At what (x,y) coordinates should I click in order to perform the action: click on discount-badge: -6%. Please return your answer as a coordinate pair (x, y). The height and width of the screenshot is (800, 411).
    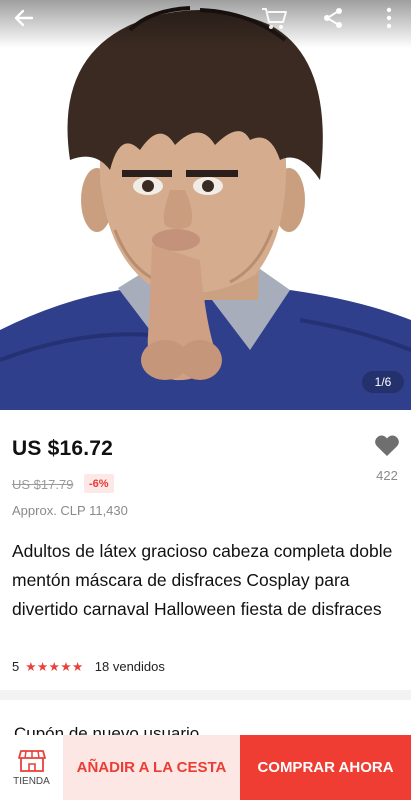
    Looking at the image, I should click on (99, 483).